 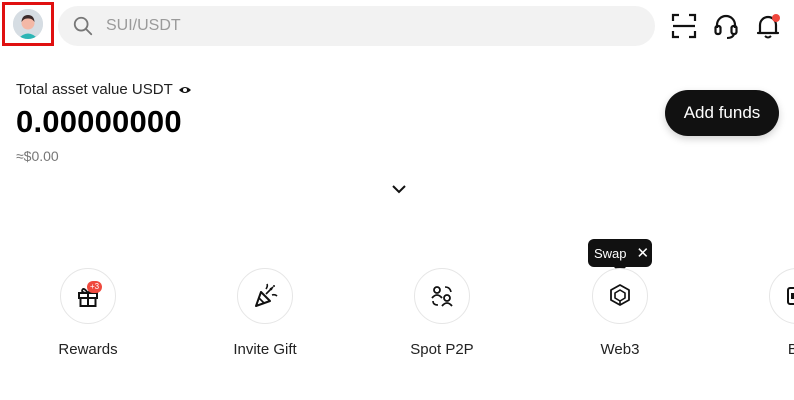 I want to click on notification-dot, so click(x=776, y=18).